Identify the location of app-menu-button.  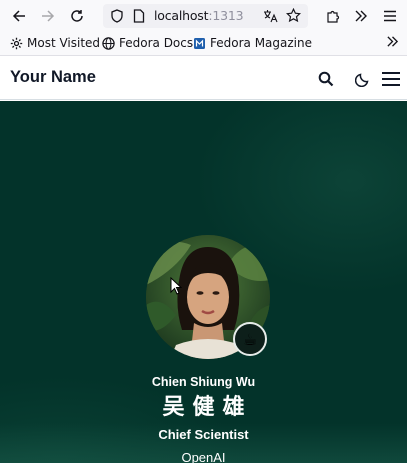
(390, 16).